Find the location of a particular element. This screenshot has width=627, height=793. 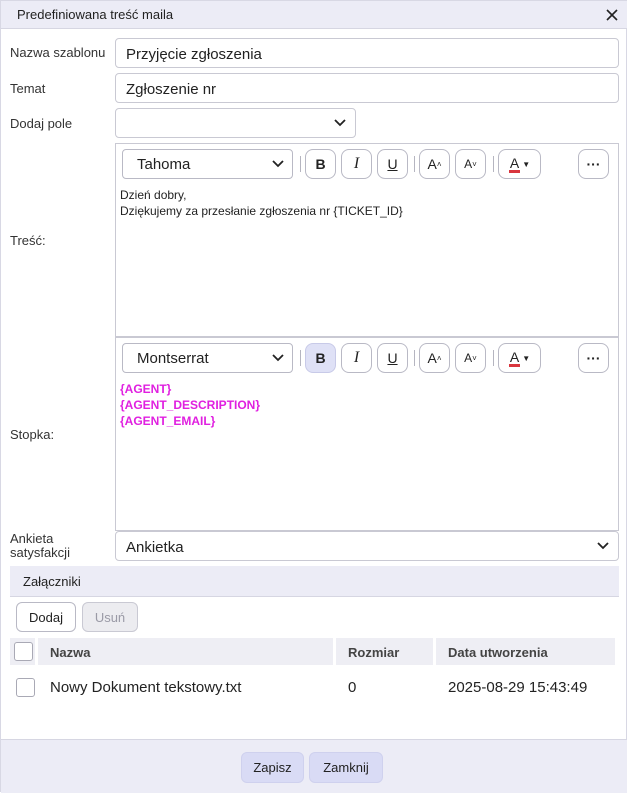

column-header-created: Data utworzenia is located at coordinates (525, 651).